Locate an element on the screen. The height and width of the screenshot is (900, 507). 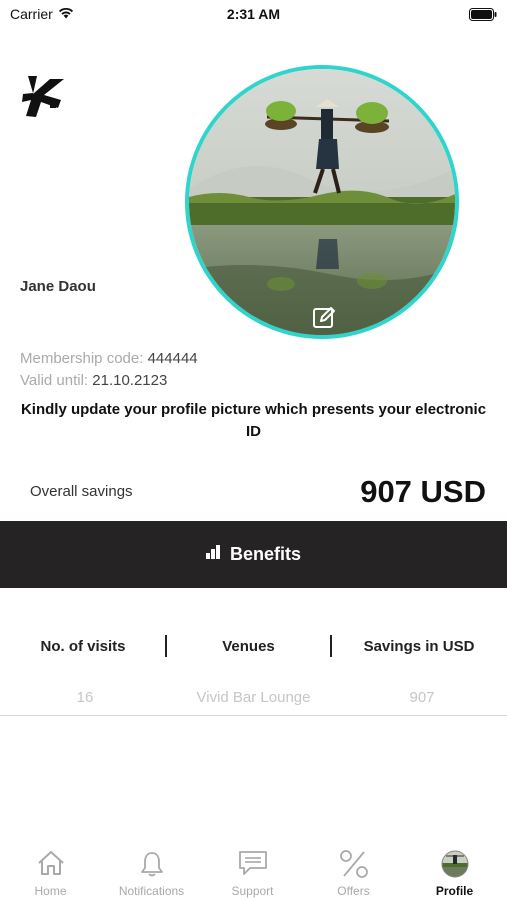
tab-offers: Offers is located at coordinates (353, 869).